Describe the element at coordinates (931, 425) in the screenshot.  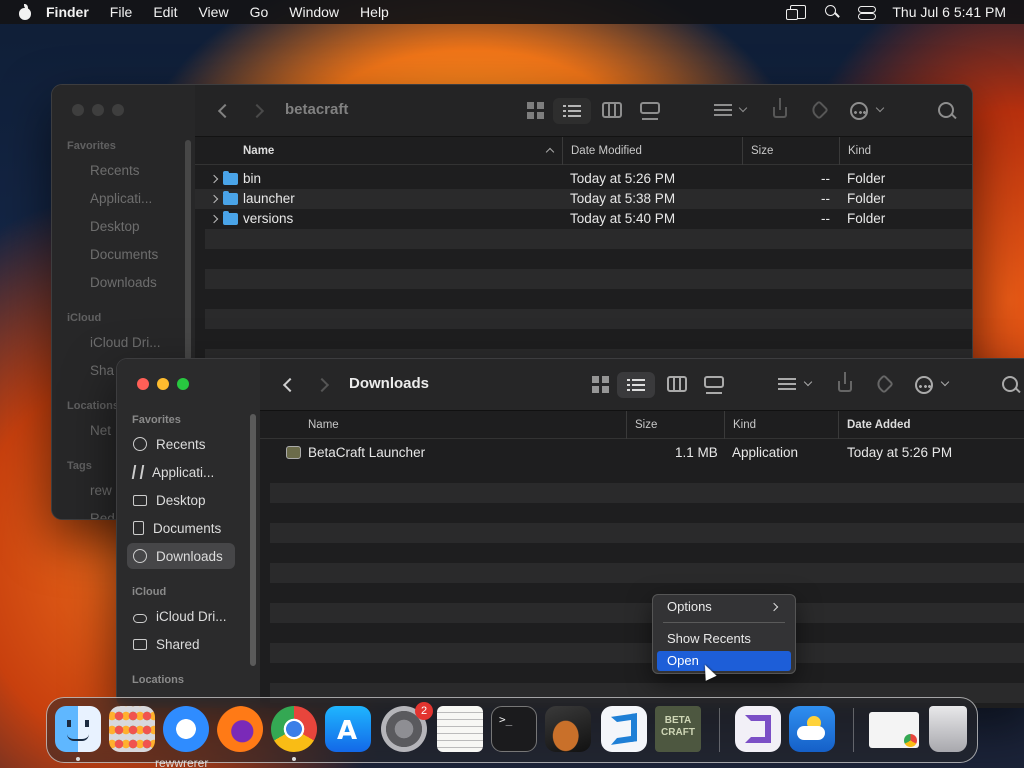
I see `column-date-added: Date Added` at that location.